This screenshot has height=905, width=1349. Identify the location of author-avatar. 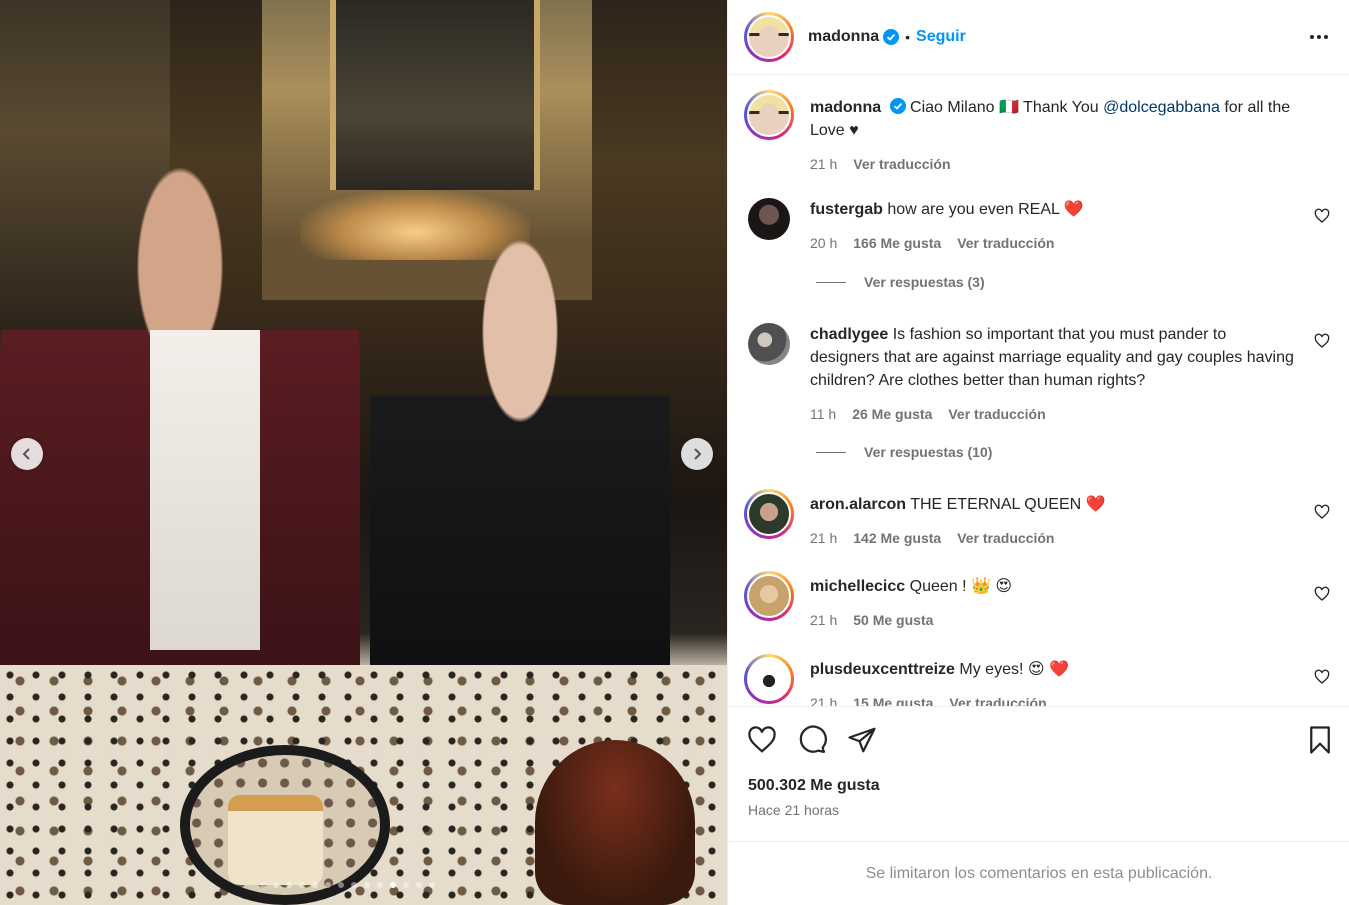
(769, 37).